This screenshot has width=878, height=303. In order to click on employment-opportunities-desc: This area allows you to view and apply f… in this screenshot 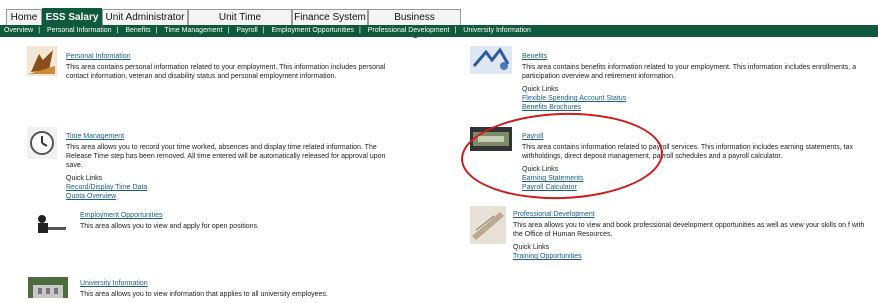, I will do `click(169, 226)`.